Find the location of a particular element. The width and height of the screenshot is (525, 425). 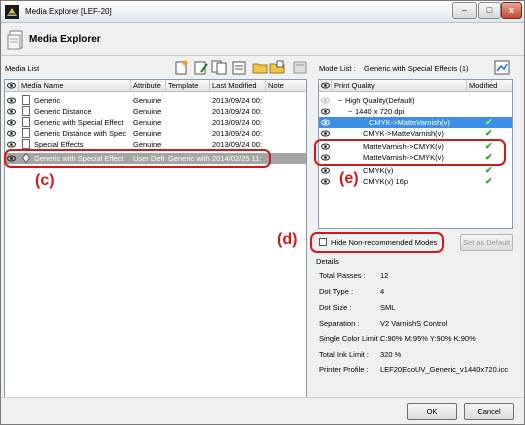

hide-non-recommended-checkbox is located at coordinates (323, 242).